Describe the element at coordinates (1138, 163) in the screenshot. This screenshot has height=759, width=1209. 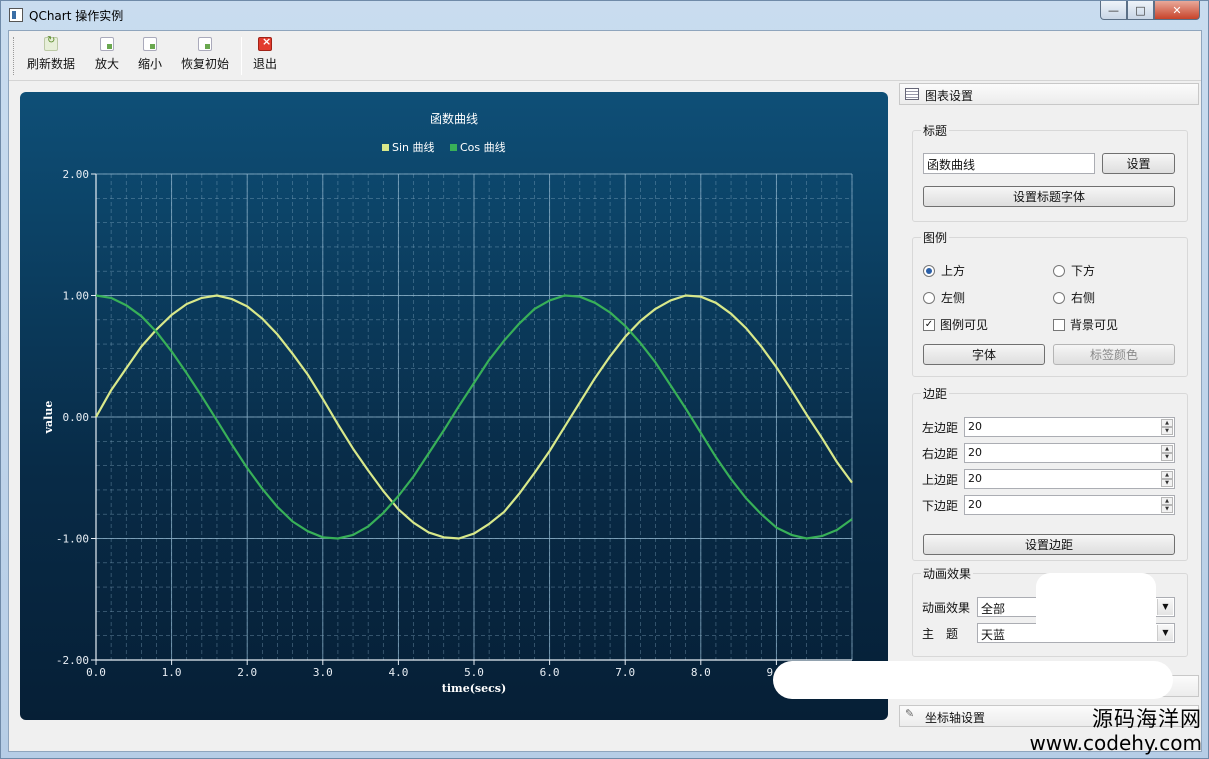
I see `set-title-button: 设置` at that location.